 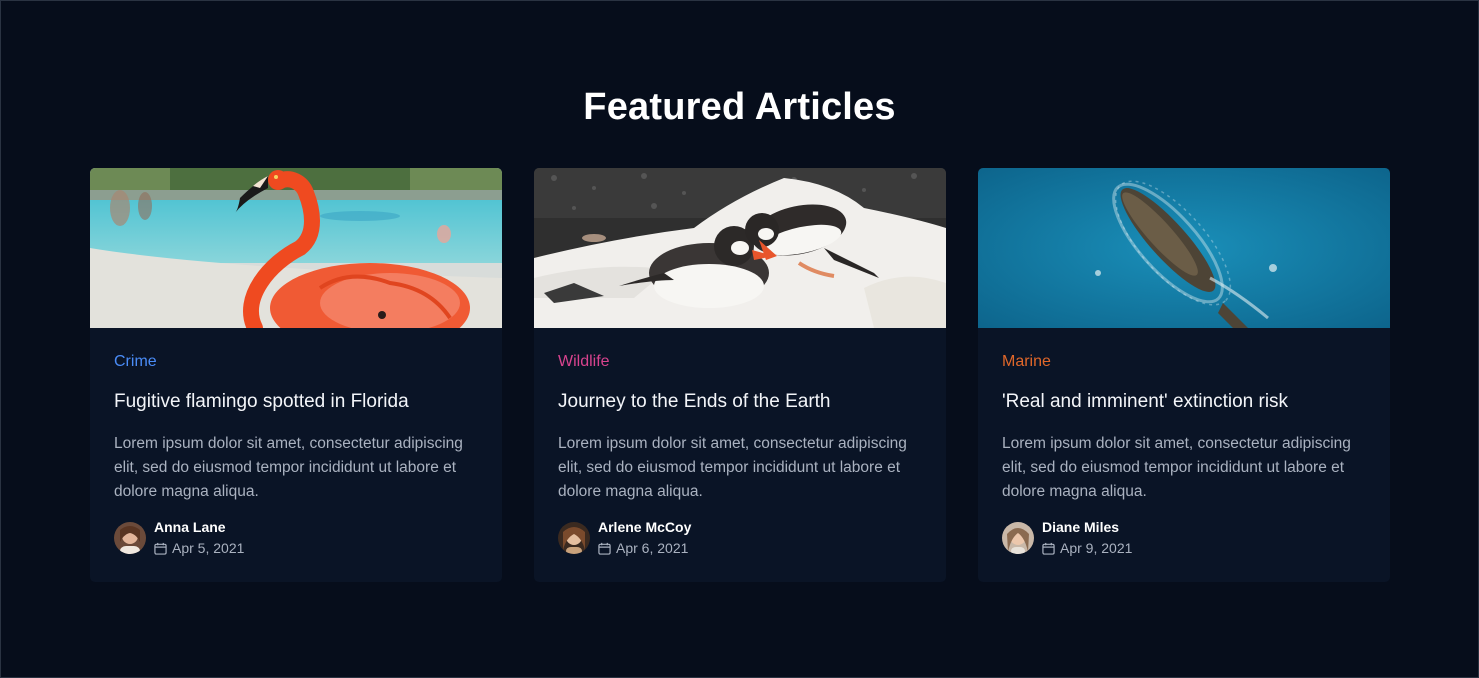 What do you see at coordinates (1184, 537) in the screenshot?
I see `author-info: Diane Miles Apr 9, 2021` at bounding box center [1184, 537].